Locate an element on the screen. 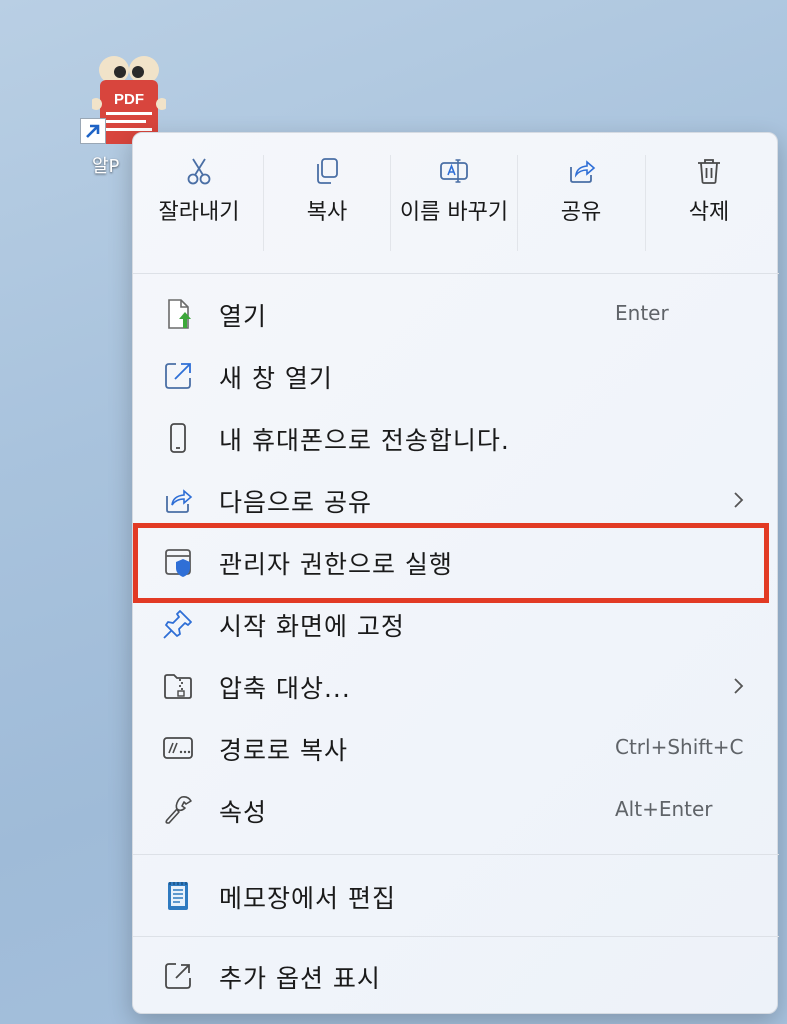  notepad-icon is located at coordinates (178, 896).